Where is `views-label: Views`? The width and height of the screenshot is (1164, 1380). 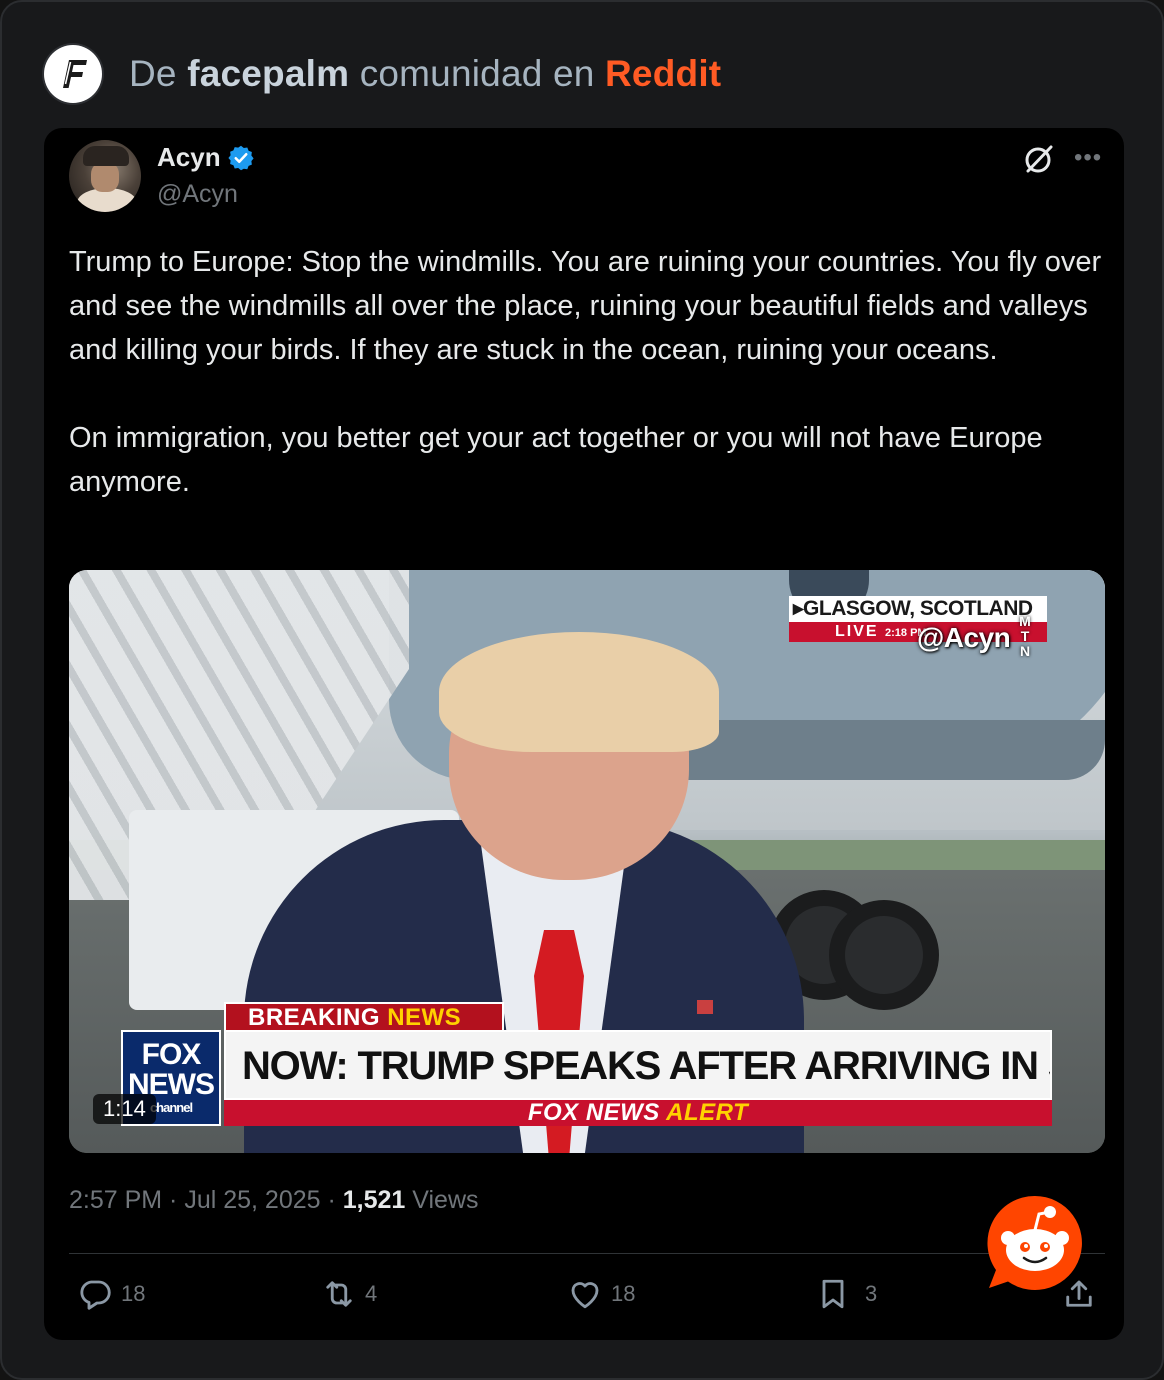
views-label: Views is located at coordinates (442, 1200).